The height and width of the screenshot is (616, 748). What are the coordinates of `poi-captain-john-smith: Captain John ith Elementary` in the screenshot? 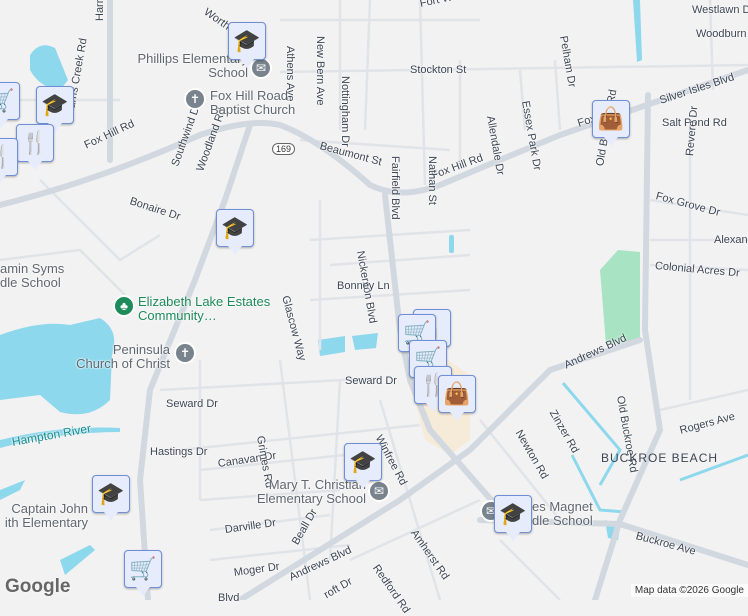 It's located at (44, 516).